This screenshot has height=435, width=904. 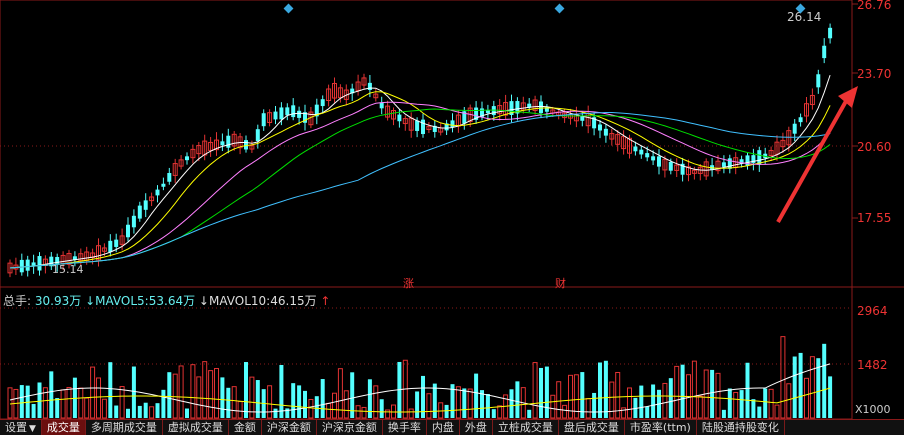 What do you see at coordinates (408, 283) in the screenshot?
I see `event-badge-zhang: 涨` at bounding box center [408, 283].